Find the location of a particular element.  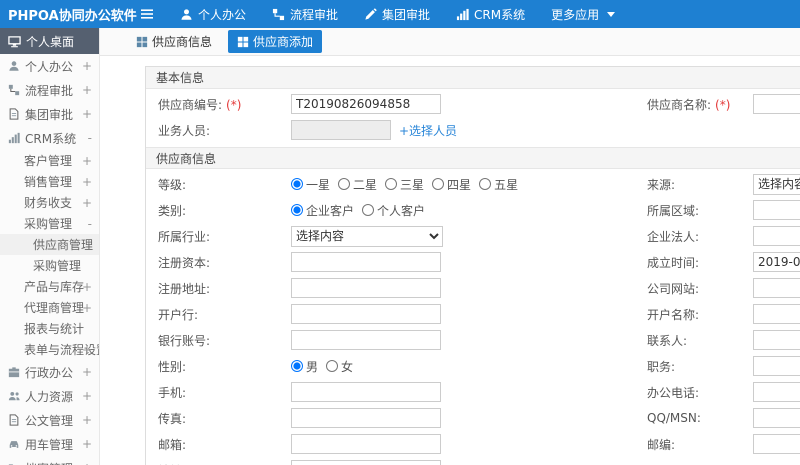

form-row: 注册资本: 成立时间: is located at coordinates (473, 262).